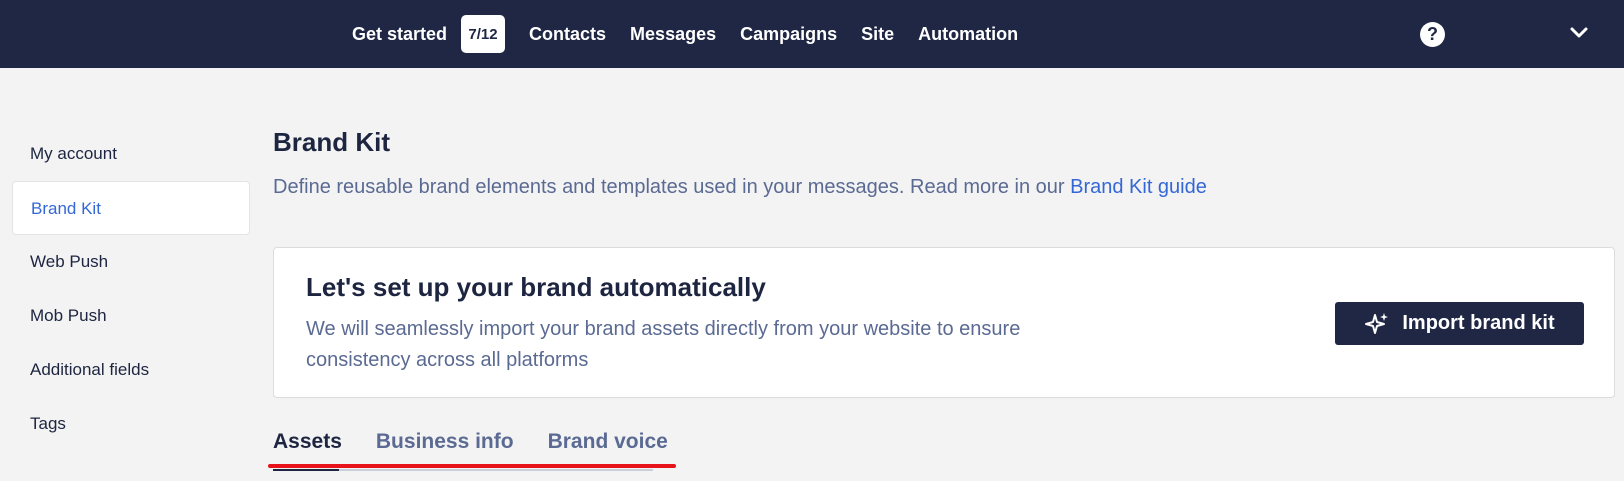 The image size is (1624, 481). I want to click on sidebar-item-brand-kit: Brand Kit, so click(131, 208).